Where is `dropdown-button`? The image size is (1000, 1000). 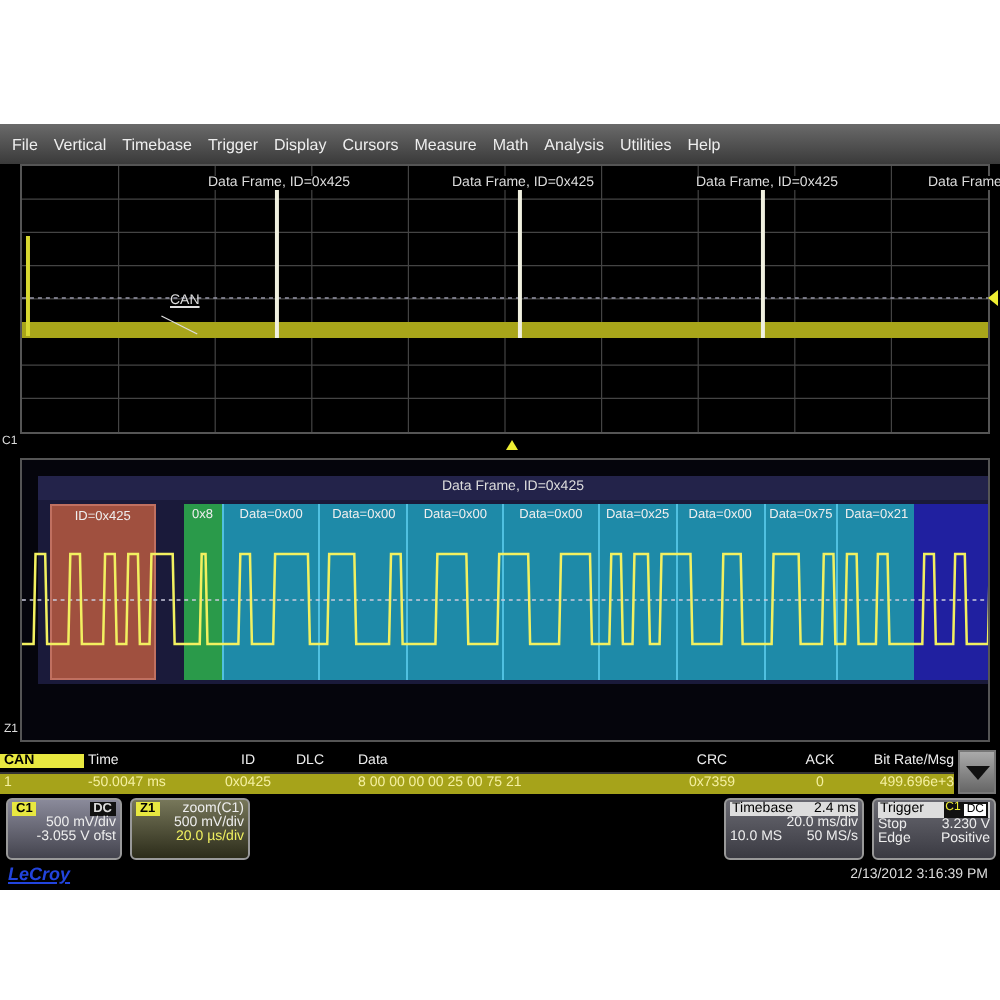 dropdown-button is located at coordinates (977, 772).